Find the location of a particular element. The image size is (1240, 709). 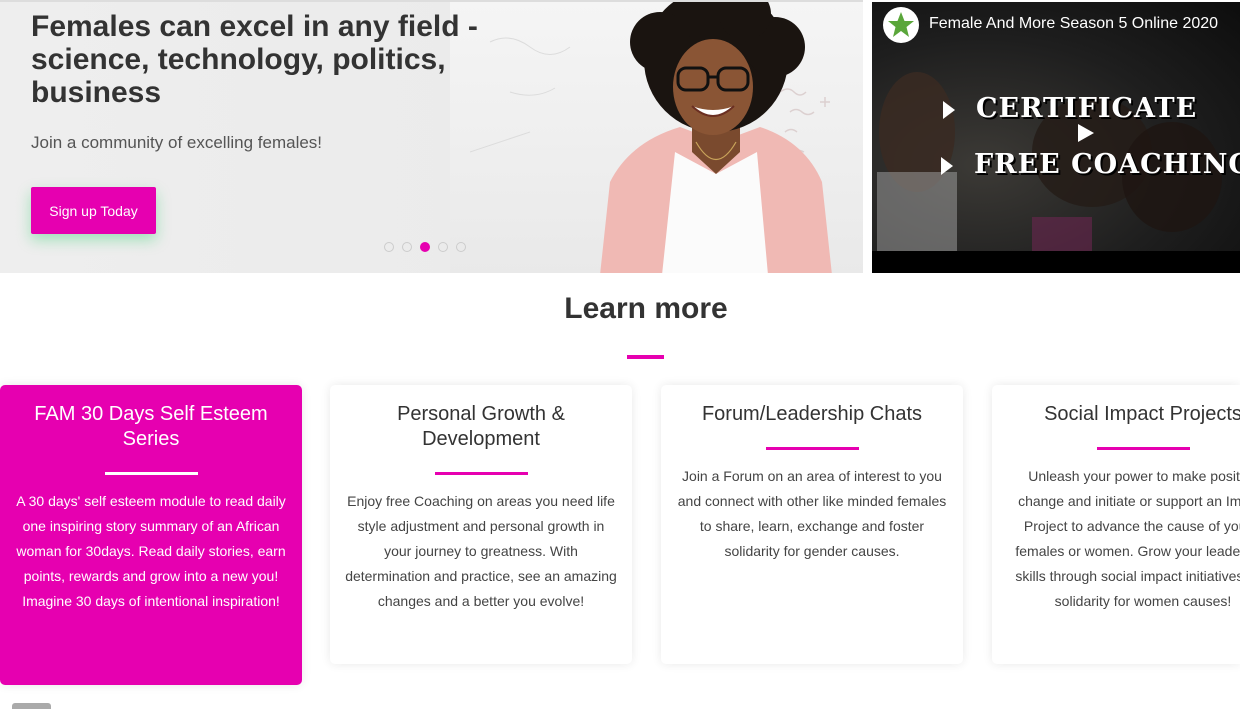

sign-up-button: Sign up Today is located at coordinates (93, 210).